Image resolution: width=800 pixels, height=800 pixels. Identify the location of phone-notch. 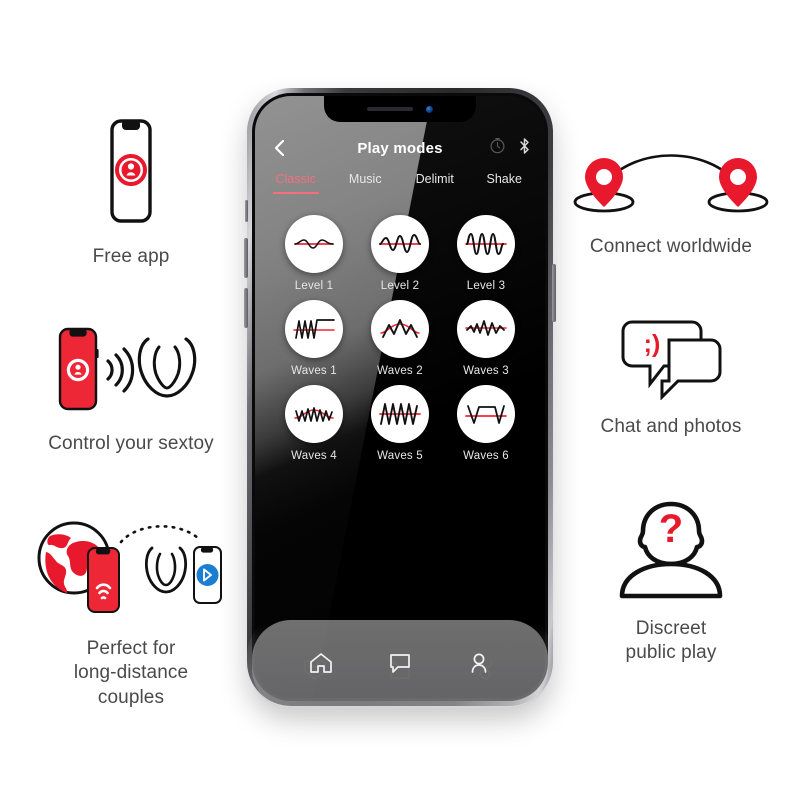
(400, 109).